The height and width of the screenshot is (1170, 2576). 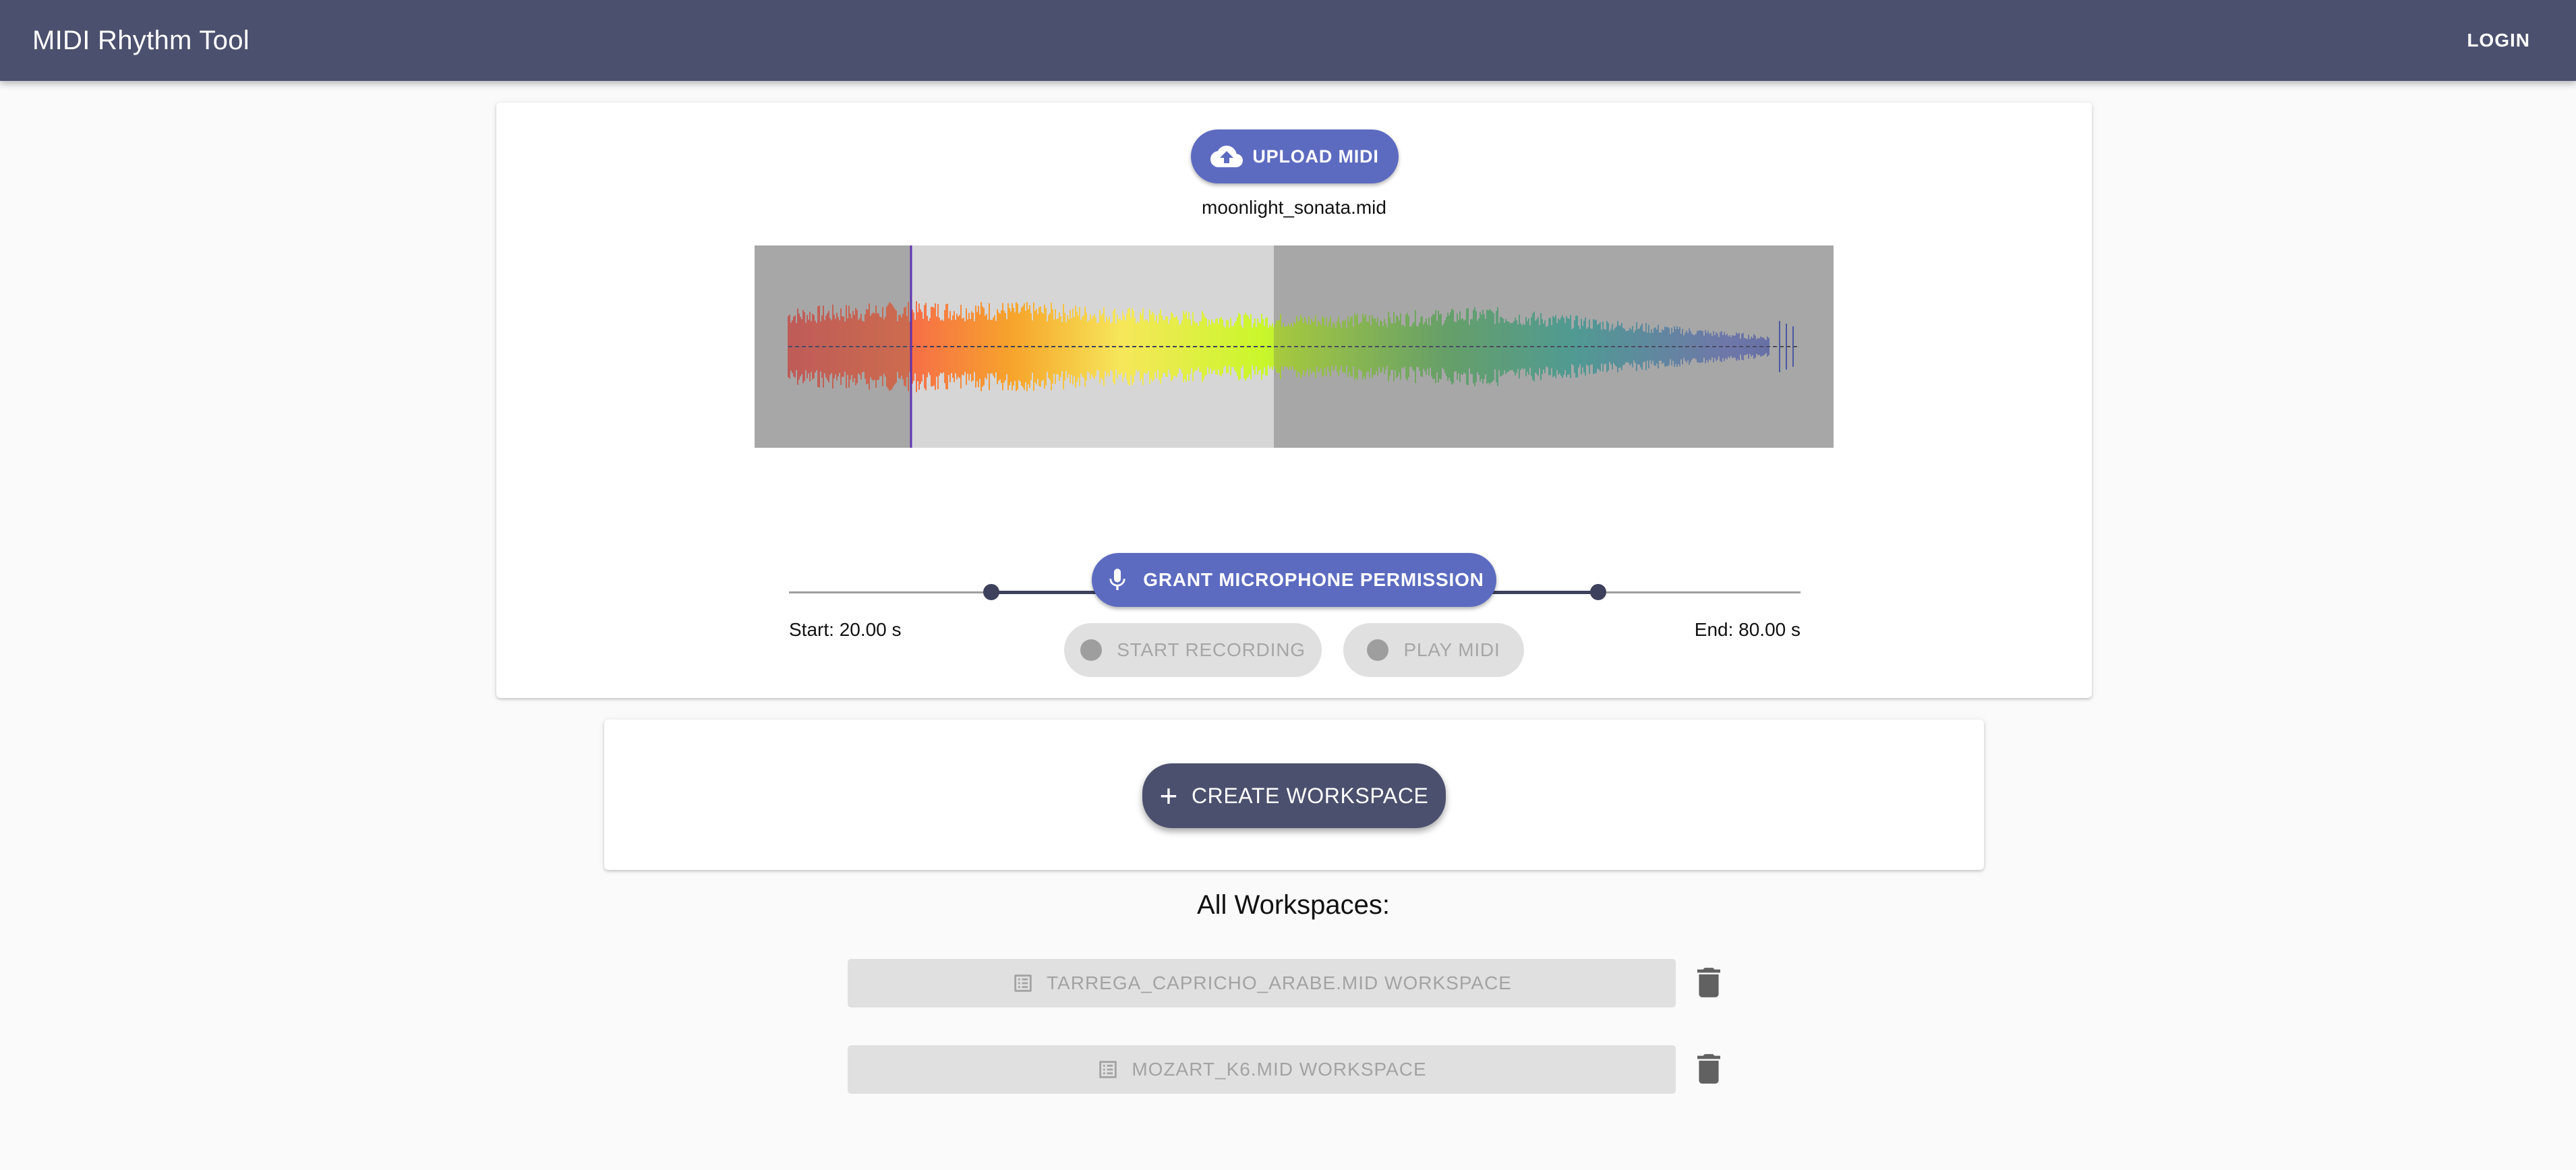 I want to click on create-workspace-button: + CREATE WORKSPACE, so click(x=1294, y=795).